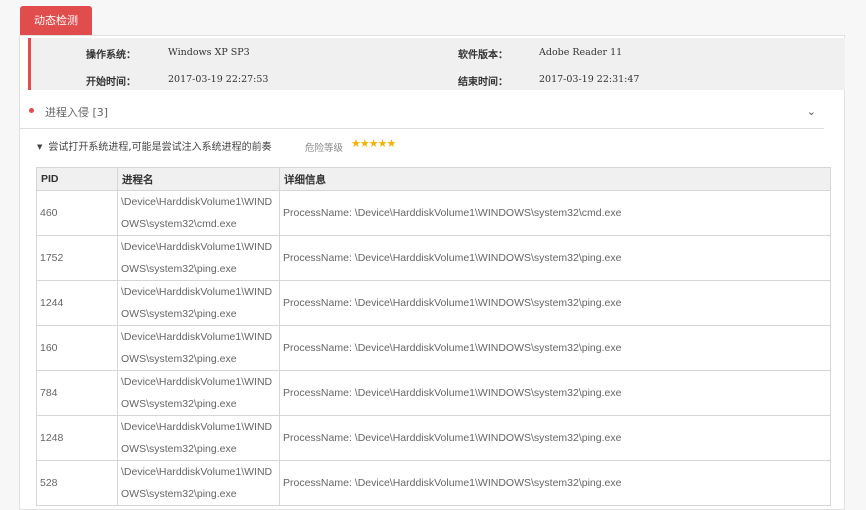 This screenshot has height=510, width=866. I want to click on process-injection-section-header: 进程入侵 [3] ⌄, so click(422, 114).